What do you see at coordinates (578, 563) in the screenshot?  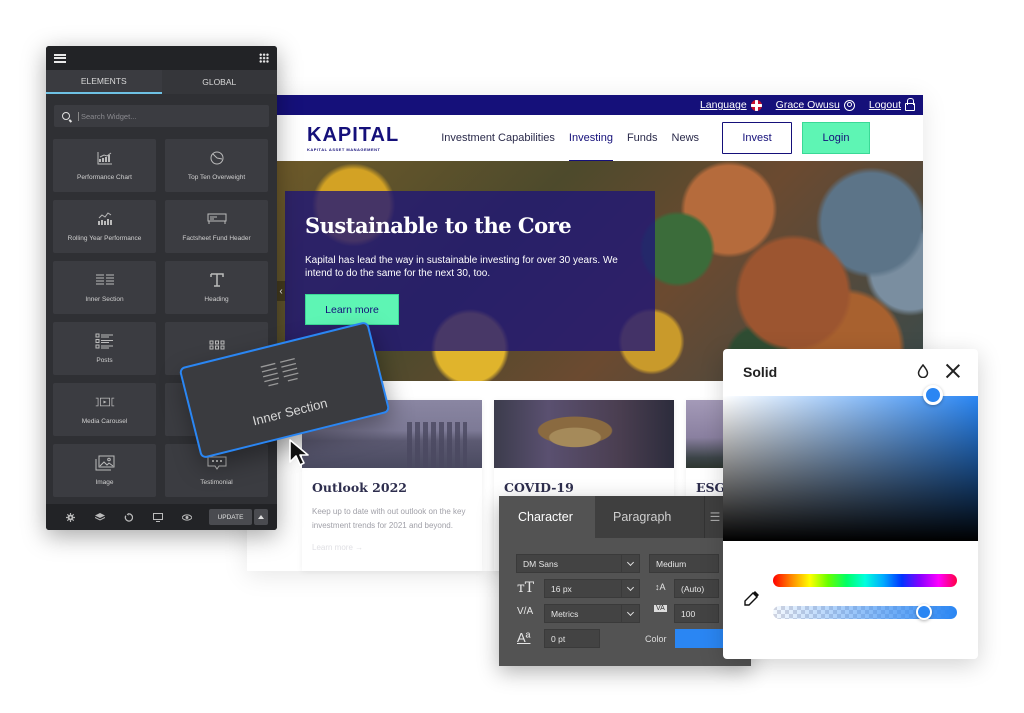 I see `font-family-select: DM Sans` at bounding box center [578, 563].